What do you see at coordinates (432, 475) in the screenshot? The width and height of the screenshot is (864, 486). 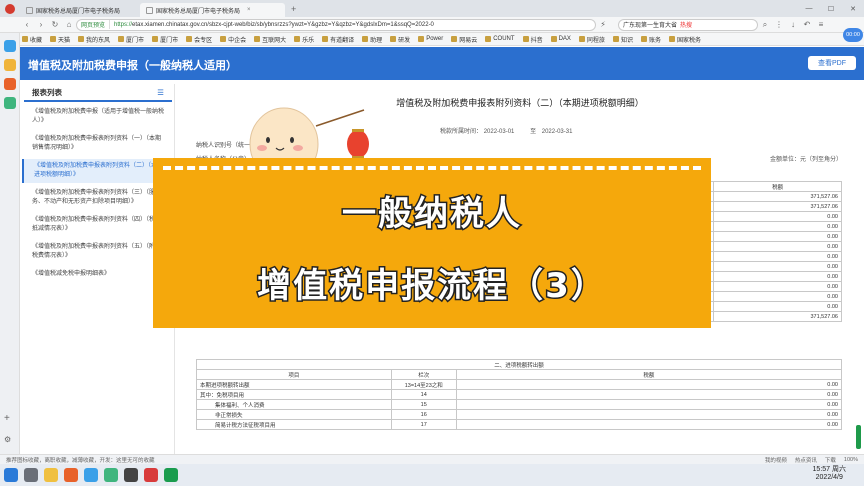 I see `taskbar: 15:57 周六 2022/4/9` at bounding box center [432, 475].